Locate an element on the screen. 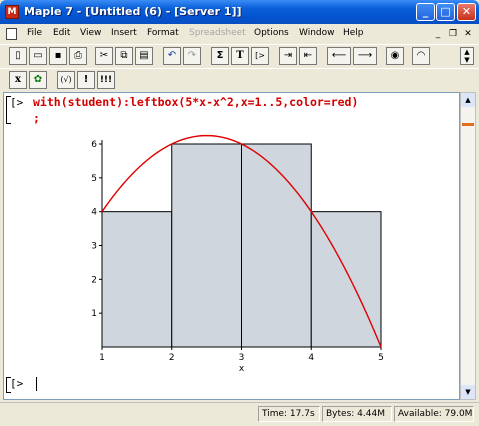 This screenshot has height=426, width=479. x-axis-label: x is located at coordinates (242, 369).